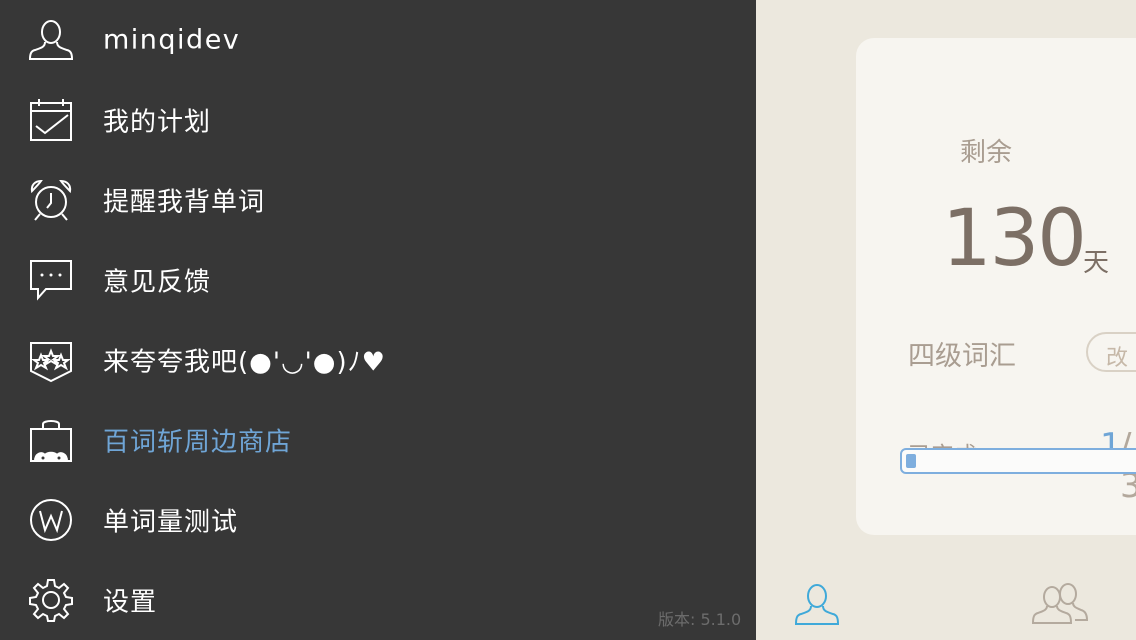 Image resolution: width=1136 pixels, height=640 pixels. Describe the element at coordinates (946, 605) in the screenshot. I see `tab-bar` at that location.